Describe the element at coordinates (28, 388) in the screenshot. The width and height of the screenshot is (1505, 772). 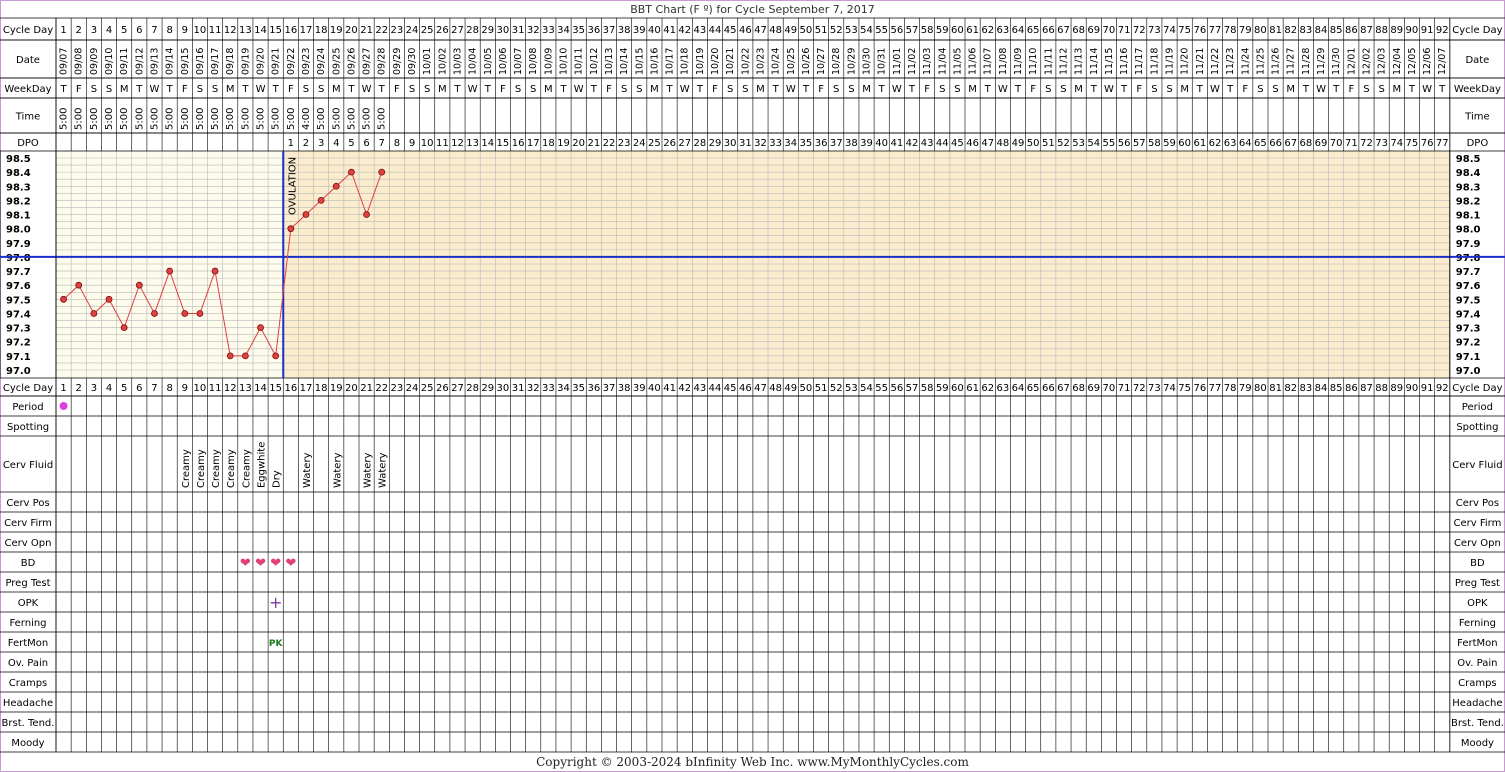
I see `cycle-day-label: Cycle Day` at that location.